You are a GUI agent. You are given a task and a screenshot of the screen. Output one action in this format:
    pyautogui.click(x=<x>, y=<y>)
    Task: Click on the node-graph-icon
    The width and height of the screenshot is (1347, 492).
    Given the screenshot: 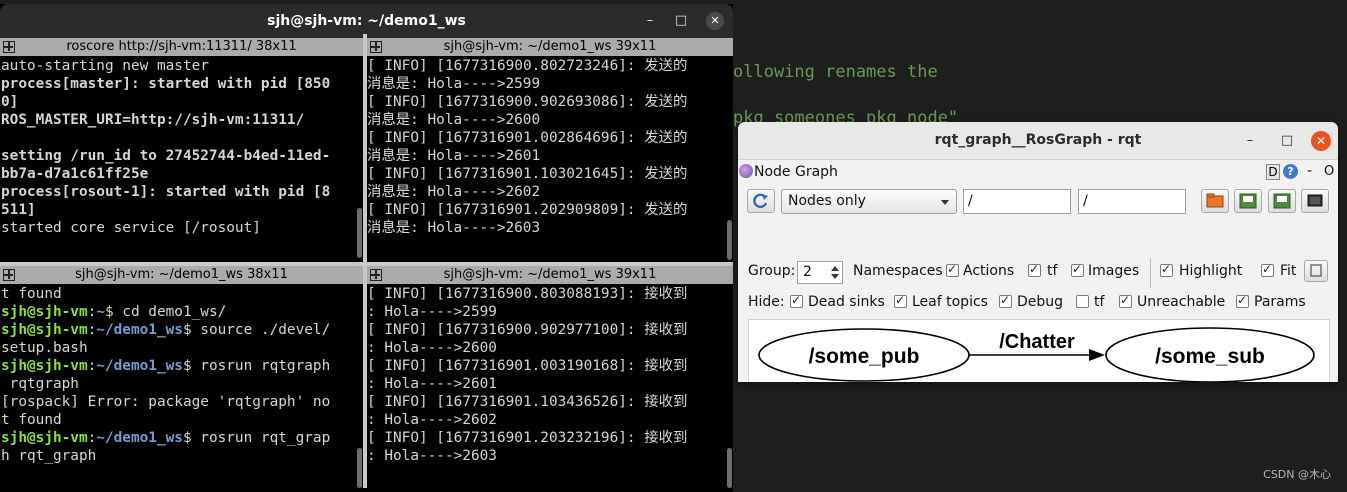 What is the action you would take?
    pyautogui.click(x=746, y=171)
    